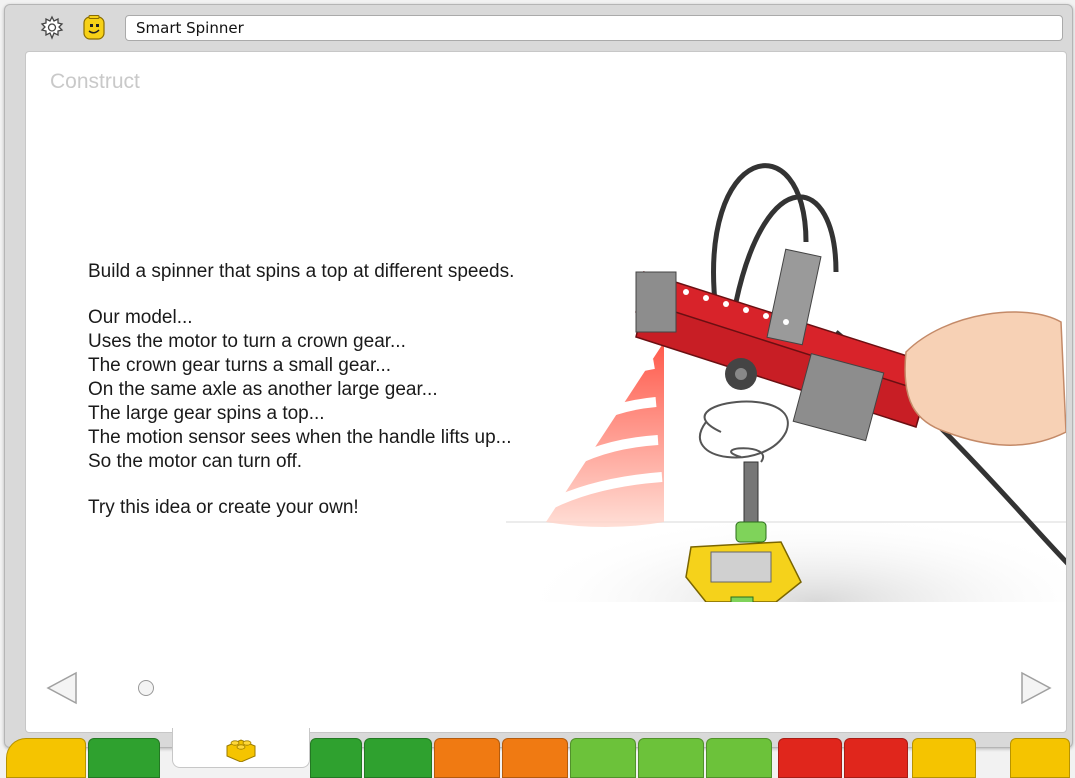 The height and width of the screenshot is (778, 1075). Describe the element at coordinates (985, 378) in the screenshot. I see `hand` at that location.